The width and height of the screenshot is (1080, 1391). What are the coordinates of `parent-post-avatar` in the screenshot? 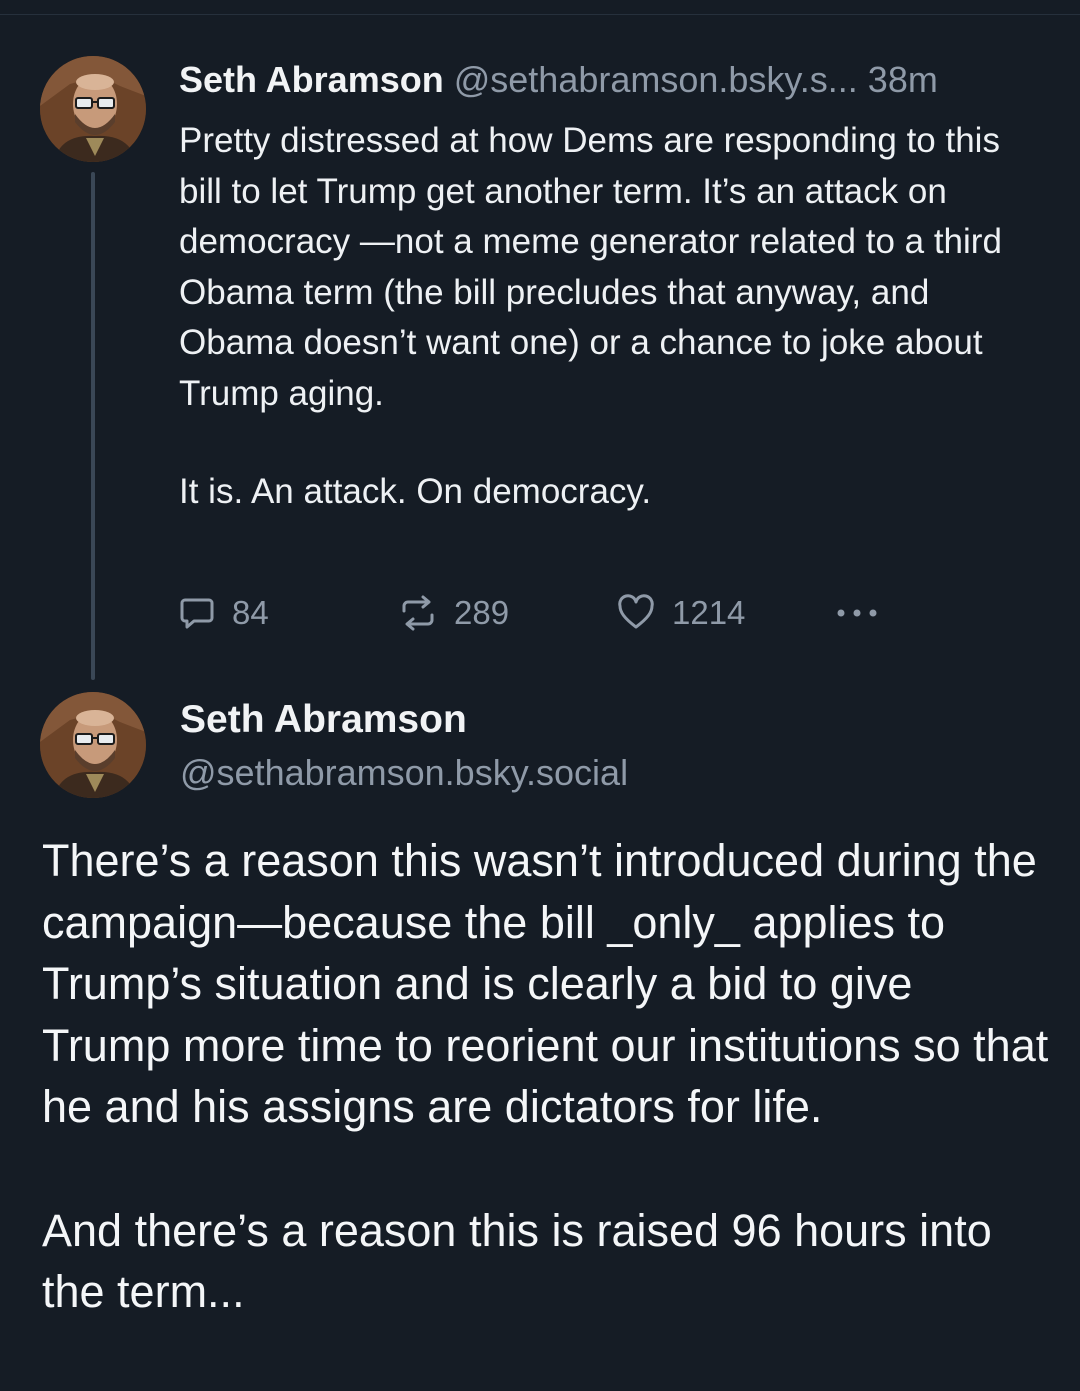 It's located at (93, 109).